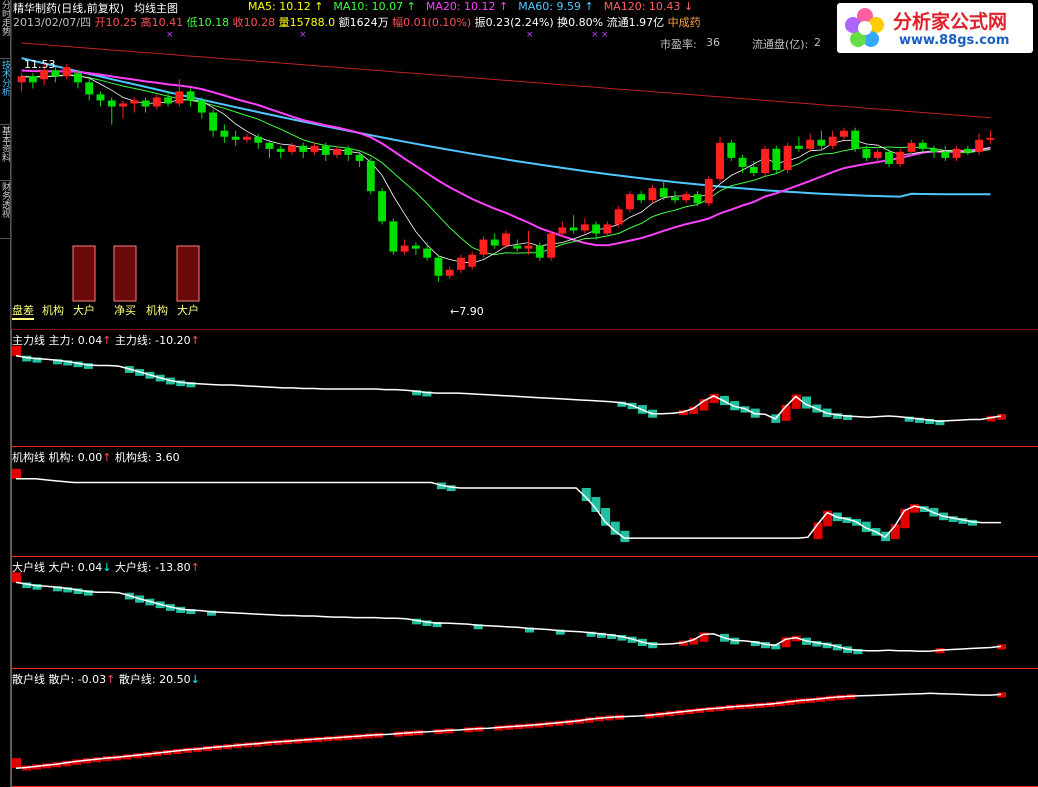  Describe the element at coordinates (84, 310) in the screenshot. I see `main-button-2: 大户` at that location.